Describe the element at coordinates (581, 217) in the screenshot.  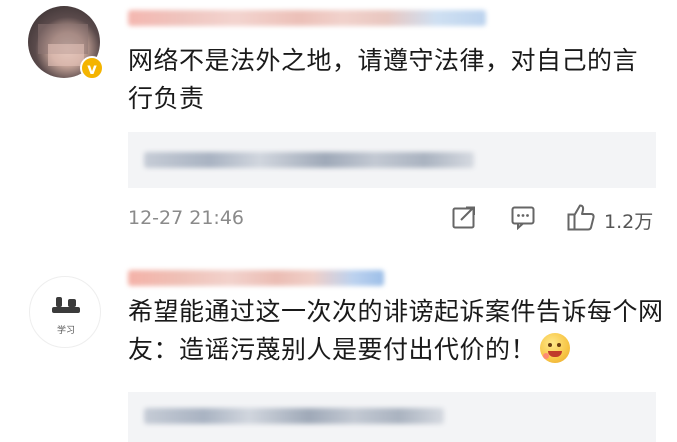
I see `thumbs-up-icon` at that location.